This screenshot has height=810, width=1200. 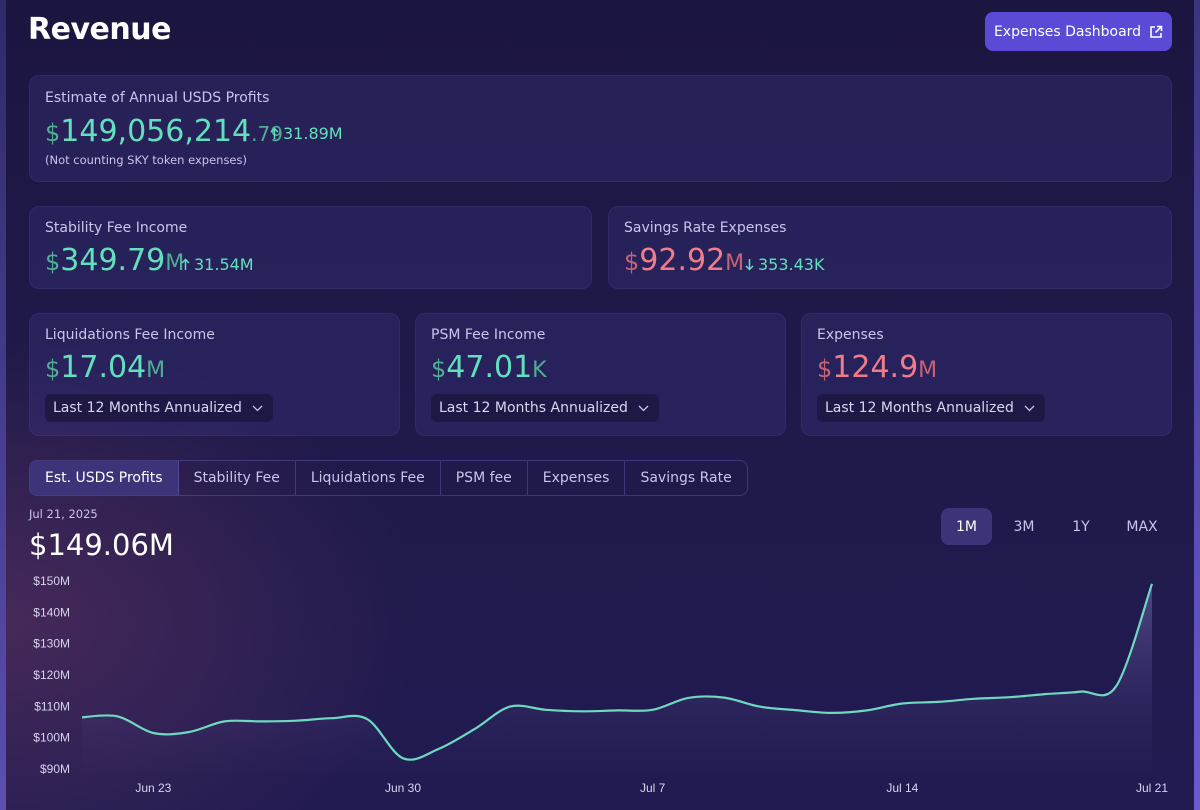 I want to click on annual-profits-note: (Not counting SKY token expenses), so click(x=146, y=160).